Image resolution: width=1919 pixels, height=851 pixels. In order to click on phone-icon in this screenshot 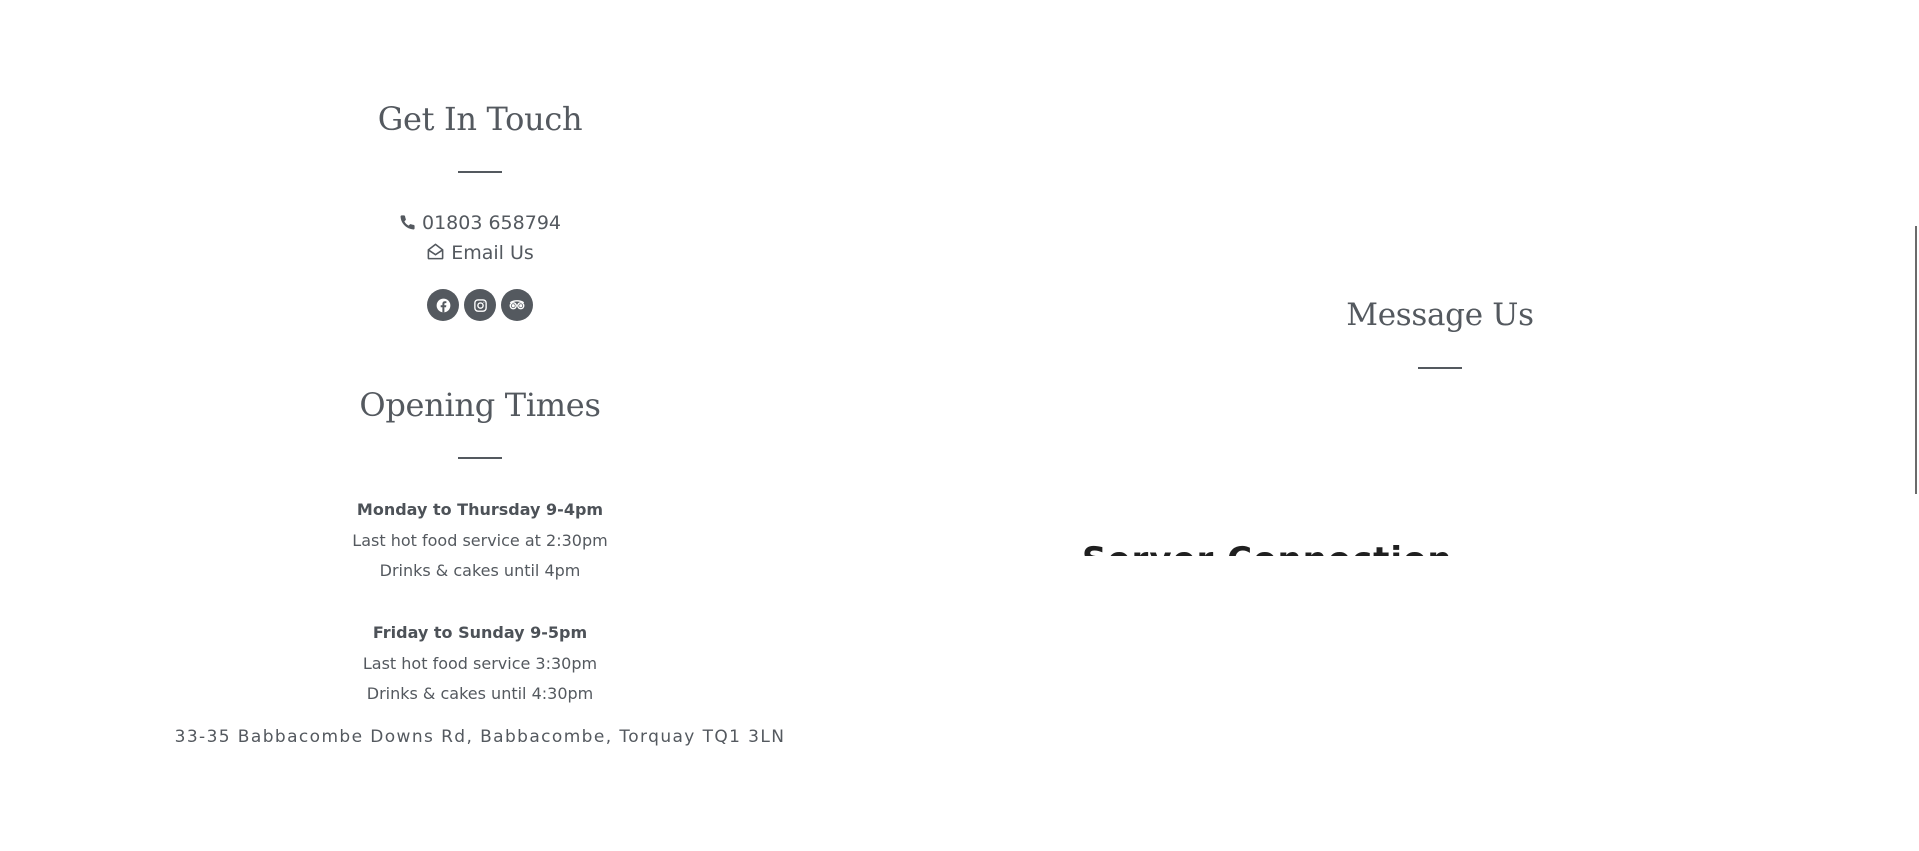, I will do `click(407, 225)`.